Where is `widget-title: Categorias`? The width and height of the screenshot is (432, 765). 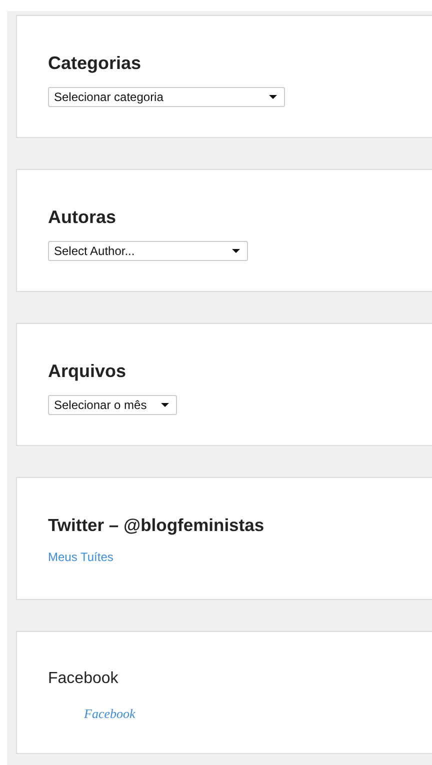 widget-title: Categorias is located at coordinates (95, 63).